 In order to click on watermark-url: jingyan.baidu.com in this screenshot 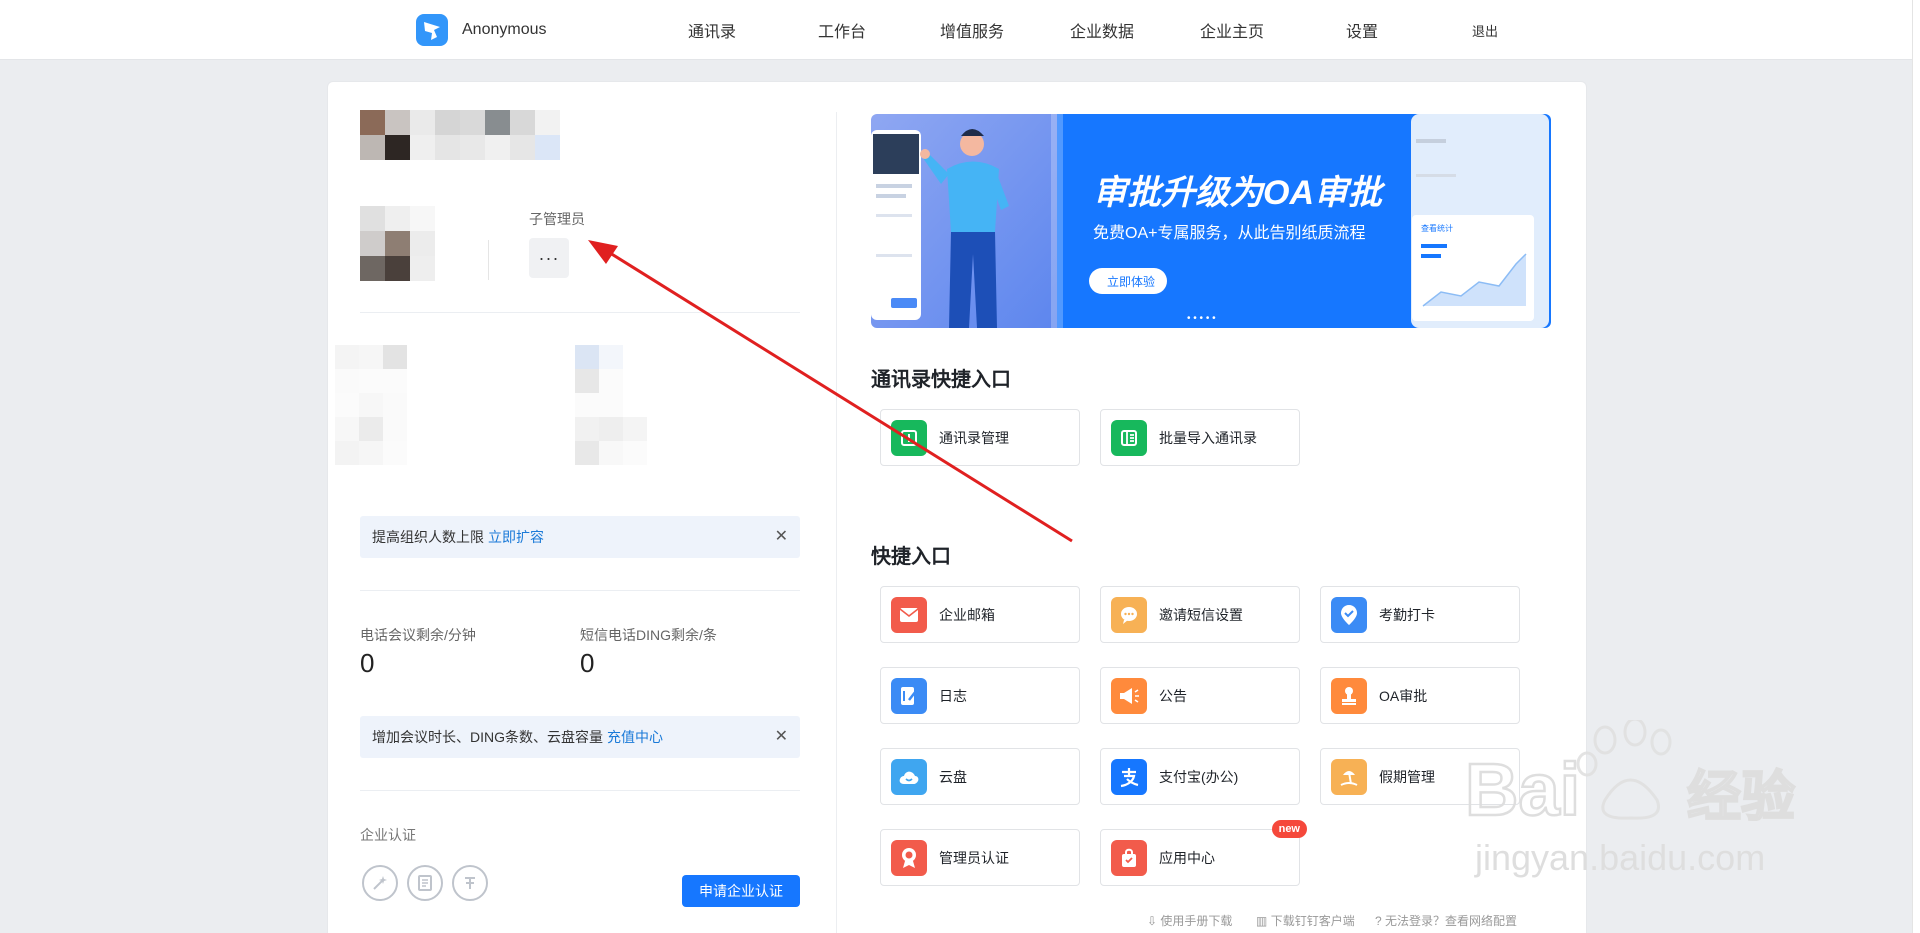, I will do `click(1619, 857)`.